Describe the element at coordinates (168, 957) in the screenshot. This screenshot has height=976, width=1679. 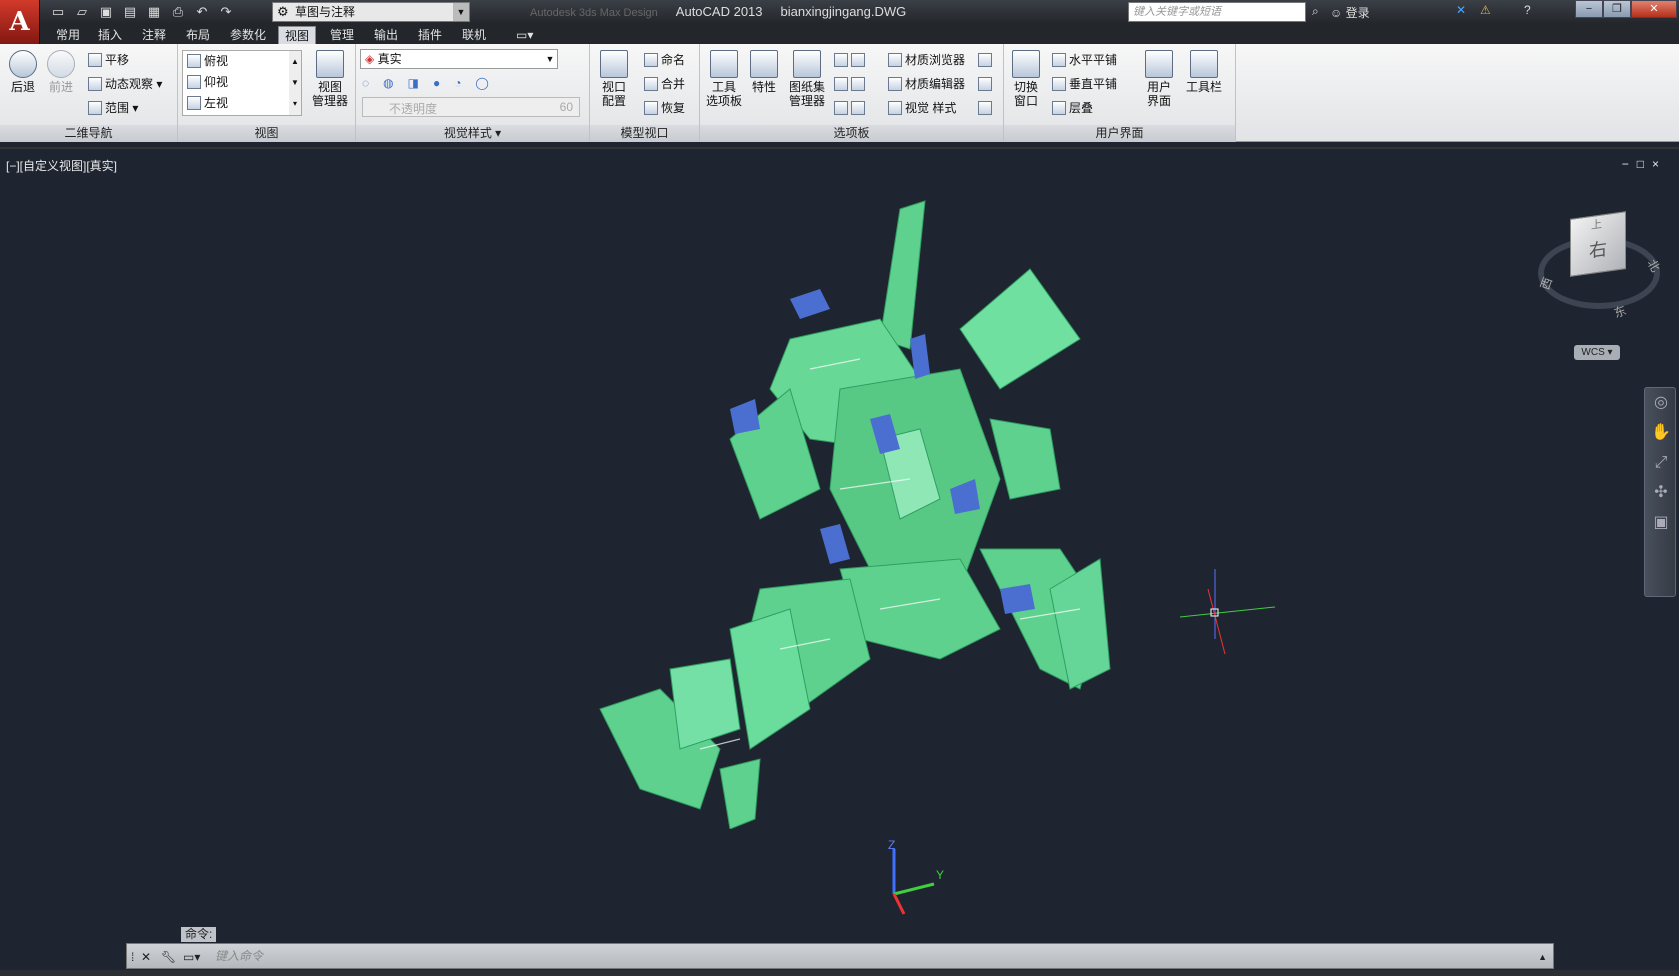
I see `wrench-icon: 🔧︎` at that location.